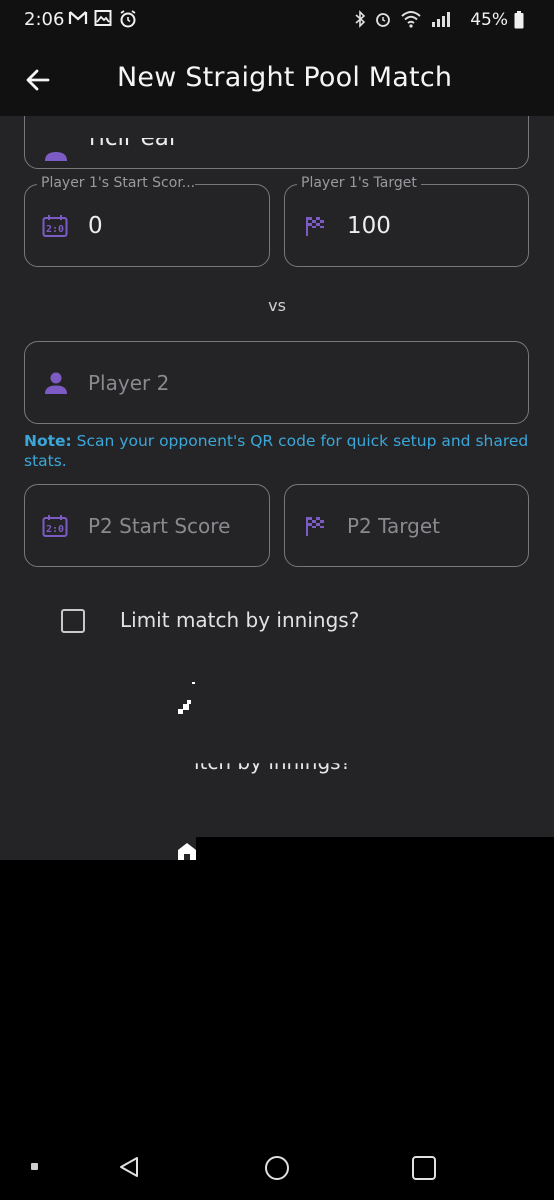 This screenshot has height=1200, width=554. I want to click on page-title: New Straight Pool Match, so click(285, 77).